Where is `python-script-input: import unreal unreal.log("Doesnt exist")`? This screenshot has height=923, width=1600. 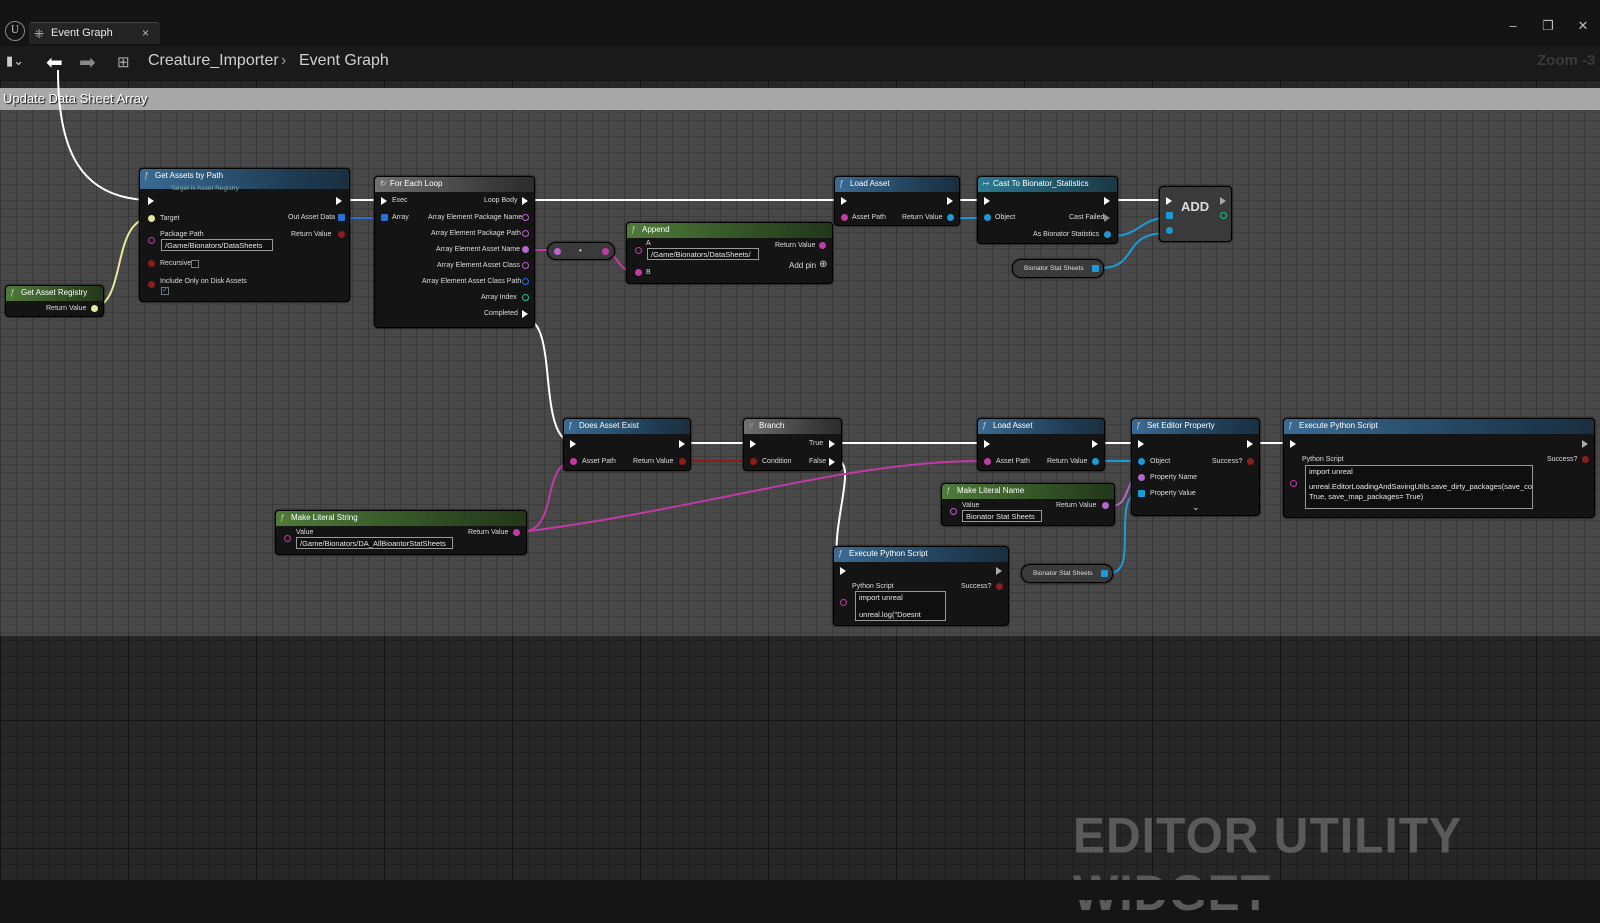 python-script-input: import unreal unreal.log("Doesnt exist") is located at coordinates (900, 606).